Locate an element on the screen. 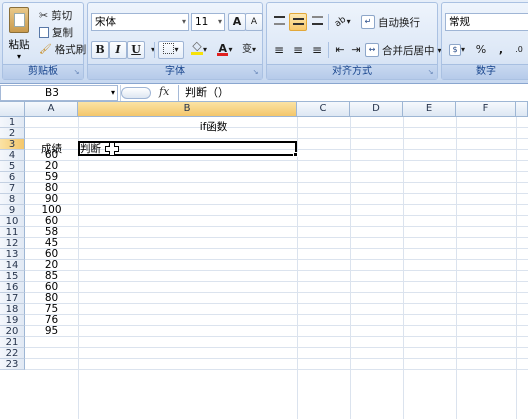 The height and width of the screenshot is (419, 528). align-top-icon is located at coordinates (279, 20).